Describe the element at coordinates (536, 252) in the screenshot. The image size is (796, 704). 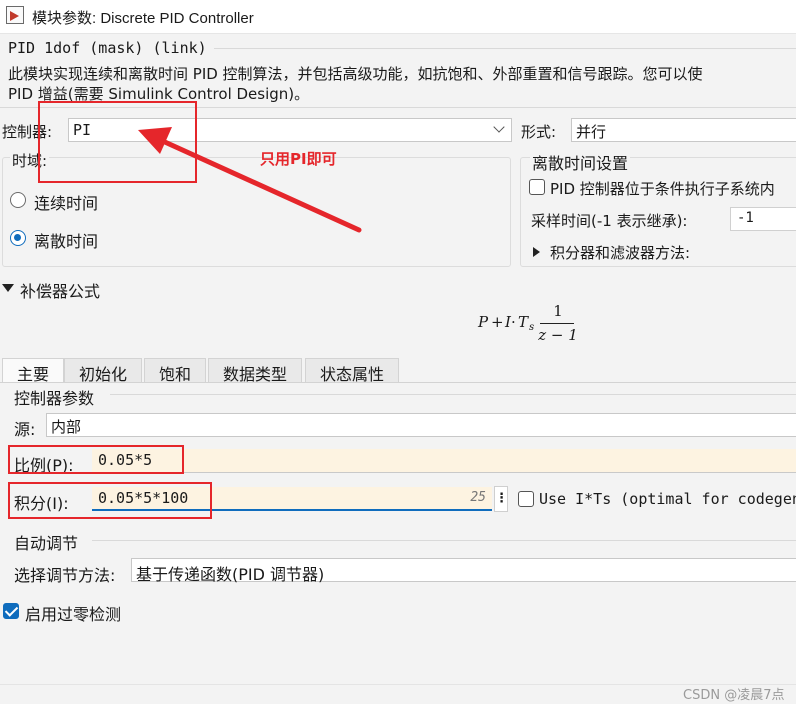
I see `expand-arrow-icon` at that location.